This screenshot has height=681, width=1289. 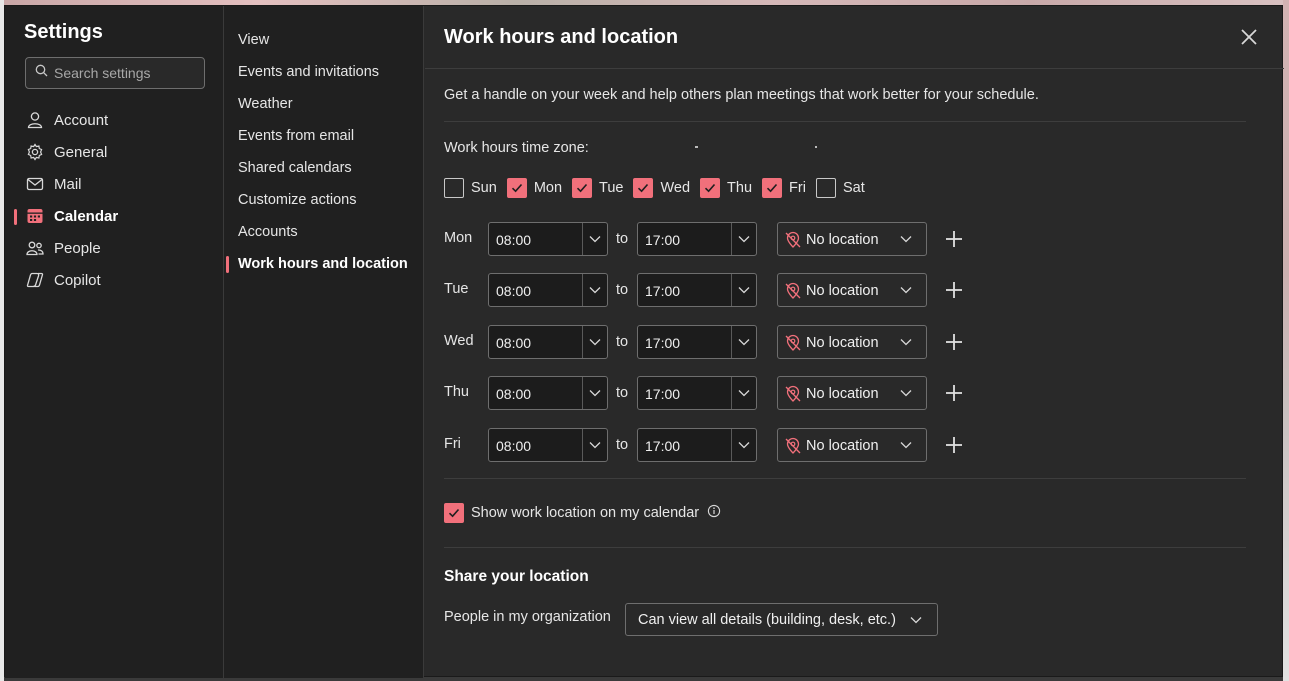 I want to click on subnav-item-shared-calendars: Shared calendars, so click(x=295, y=168).